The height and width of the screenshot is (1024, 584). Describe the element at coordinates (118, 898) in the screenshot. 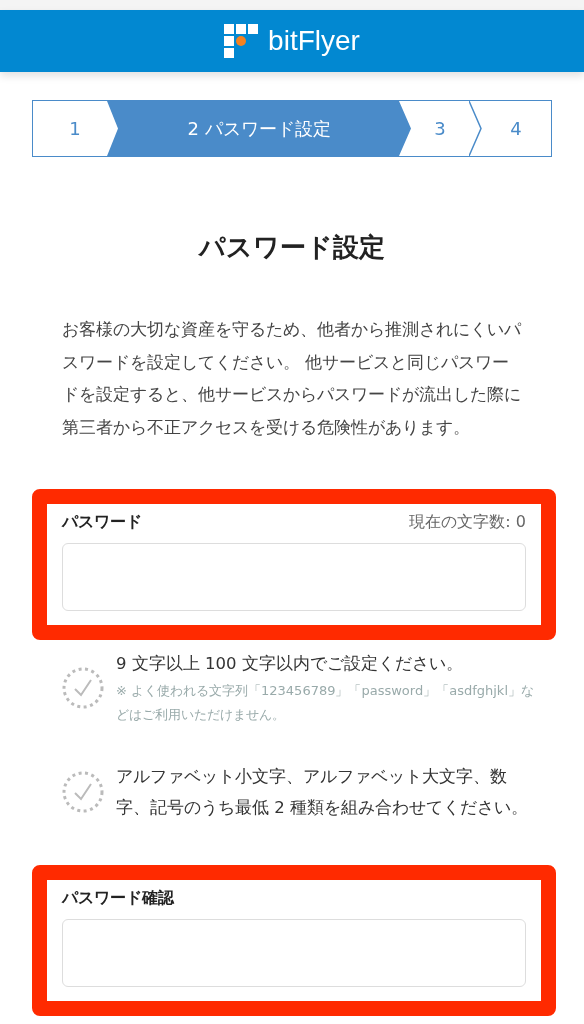

I see `field-label: パスワード確認` at that location.